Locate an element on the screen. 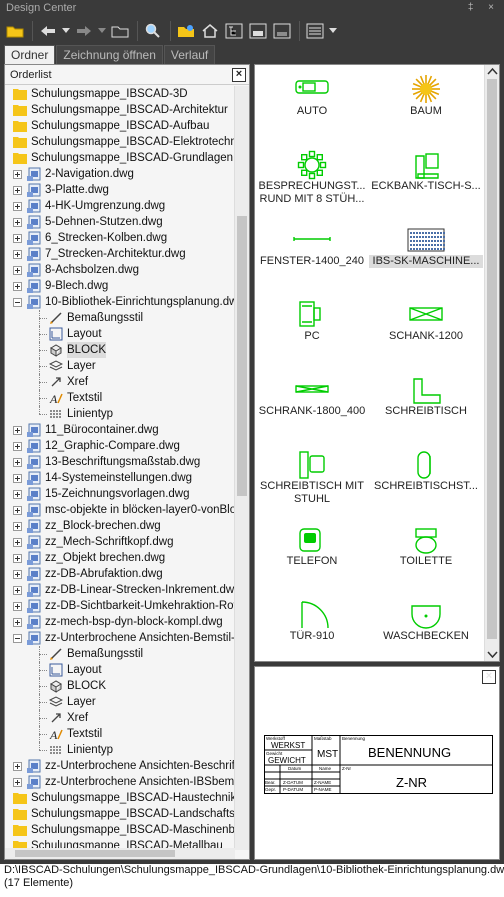  tree-drawing-item: zz_Objekt brechen.dwg is located at coordinates (120, 558).